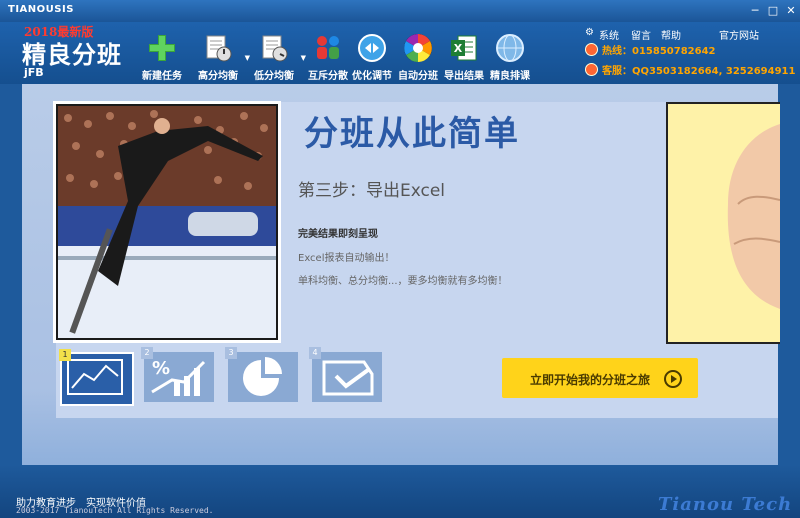 The image size is (800, 518). I want to click on balance-down-icon, so click(275, 48).